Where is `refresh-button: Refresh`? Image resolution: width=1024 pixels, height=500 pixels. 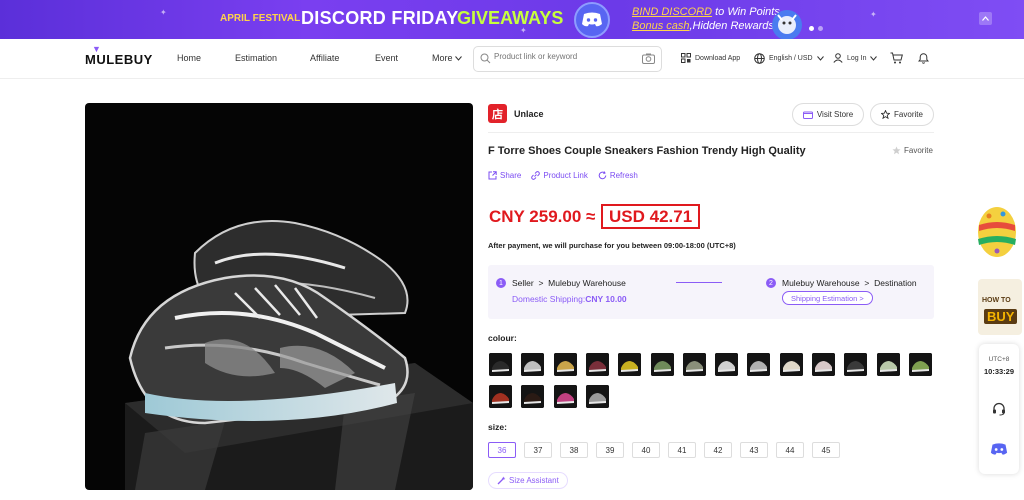 refresh-button: Refresh is located at coordinates (618, 175).